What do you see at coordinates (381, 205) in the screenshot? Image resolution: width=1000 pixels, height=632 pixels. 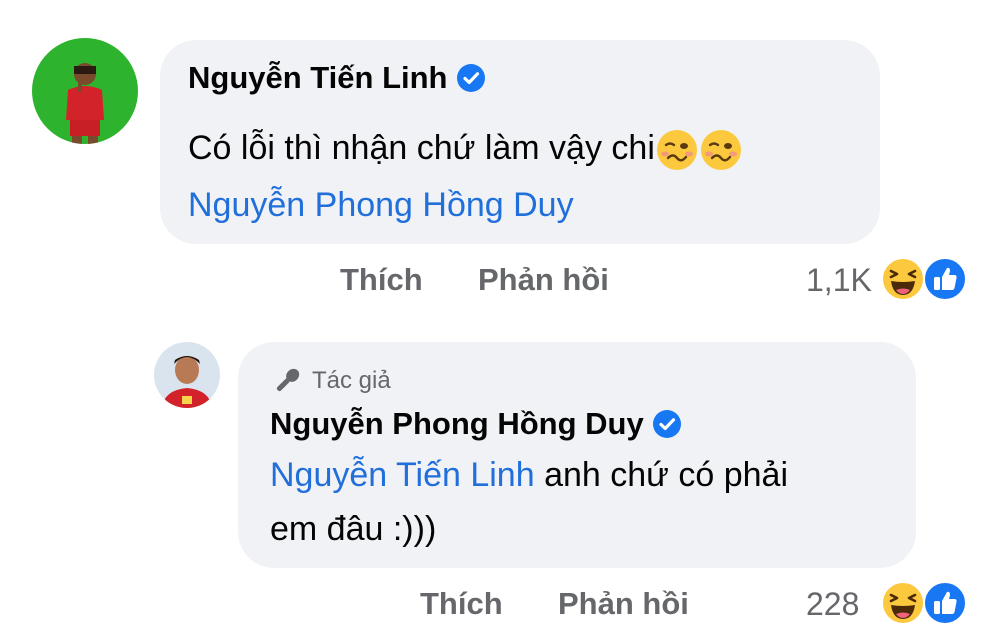 I see `comment-mention-link: Nguyễn Phong Hồng Duy` at bounding box center [381, 205].